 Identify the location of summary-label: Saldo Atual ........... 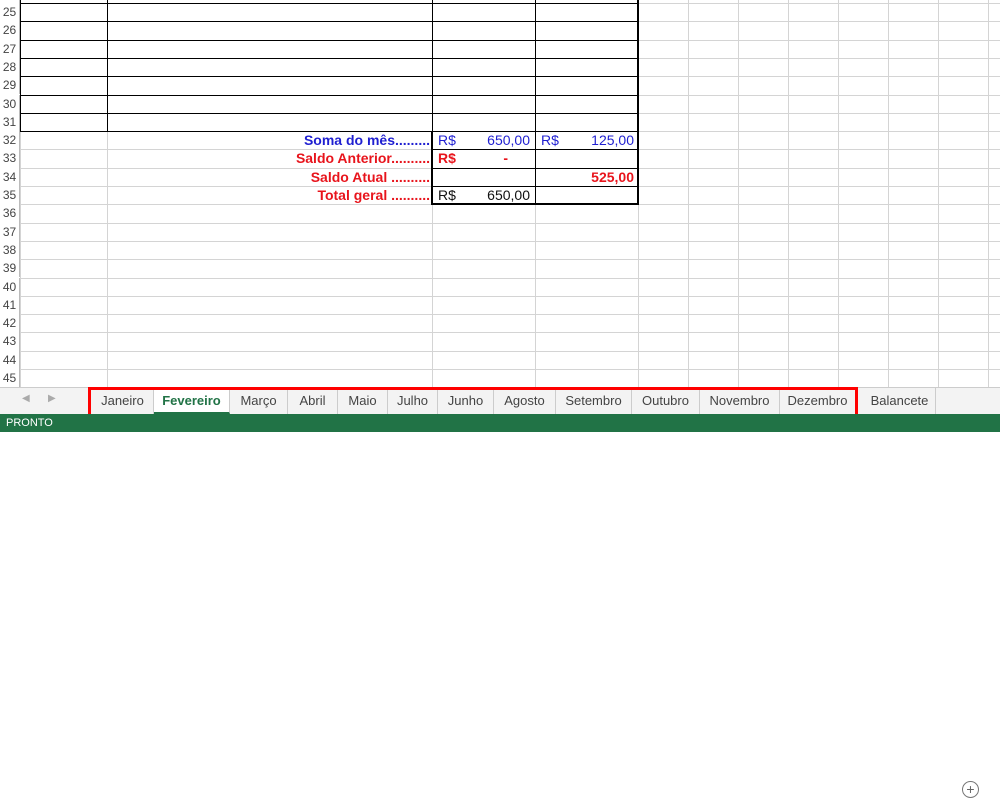
(269, 177).